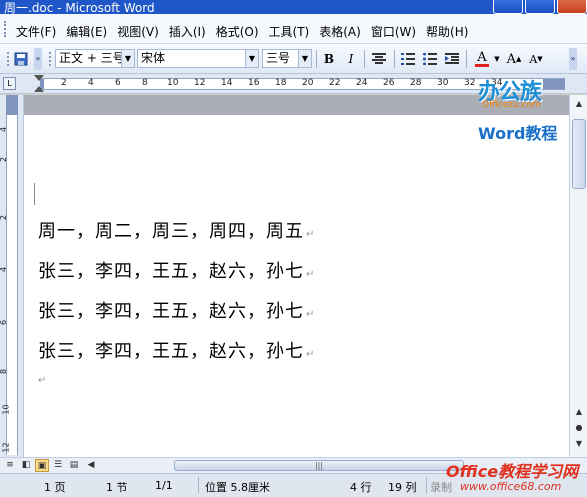 This screenshot has width=587, height=497. Describe the element at coordinates (426, 485) in the screenshot. I see `status-separator` at that location.